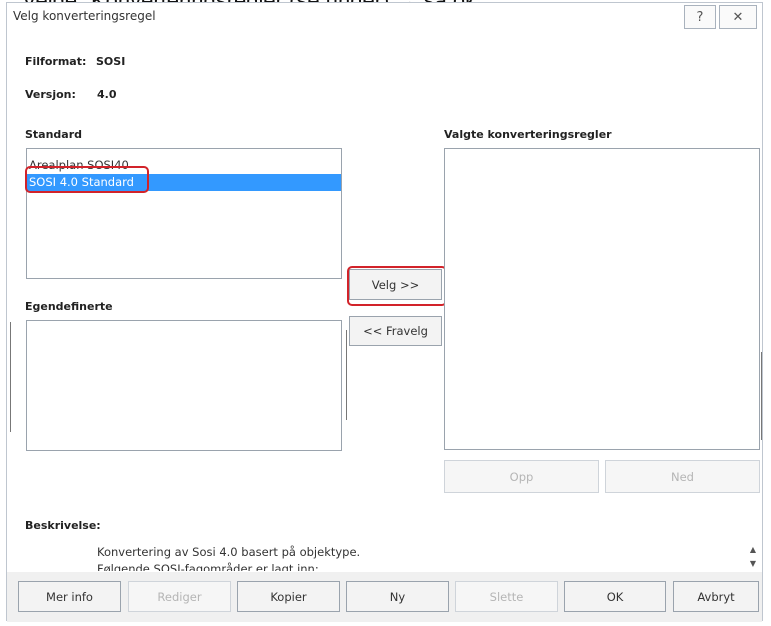 This screenshot has width=771, height=626. I want to click on filformat-label: Filformat:, so click(56, 61).